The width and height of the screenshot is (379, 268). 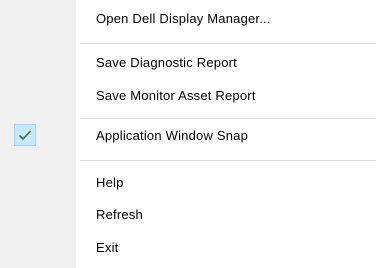 I want to click on menu-item-exit: Exit, so click(x=227, y=247).